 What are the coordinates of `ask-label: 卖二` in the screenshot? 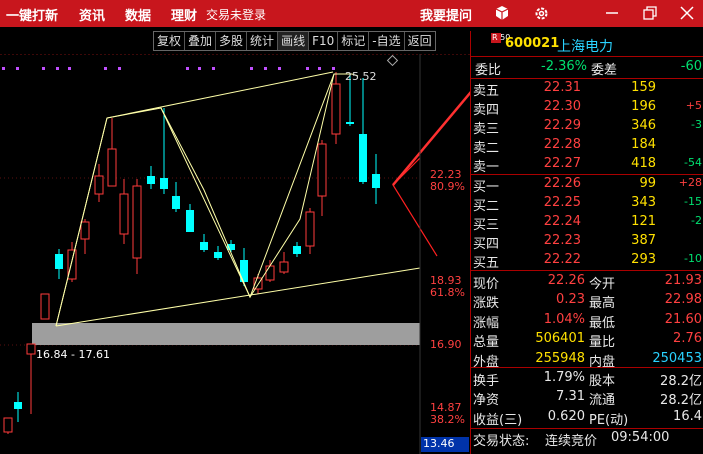 It's located at (486, 148).